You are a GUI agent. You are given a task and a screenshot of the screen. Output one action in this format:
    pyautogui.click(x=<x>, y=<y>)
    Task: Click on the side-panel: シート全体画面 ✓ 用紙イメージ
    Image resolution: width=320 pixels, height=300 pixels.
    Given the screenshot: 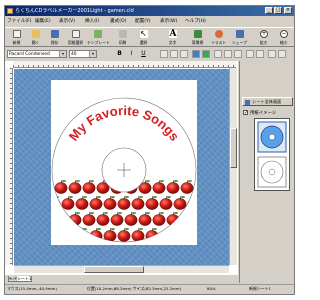 What is the action you would take?
    pyautogui.click(x=266, y=172)
    